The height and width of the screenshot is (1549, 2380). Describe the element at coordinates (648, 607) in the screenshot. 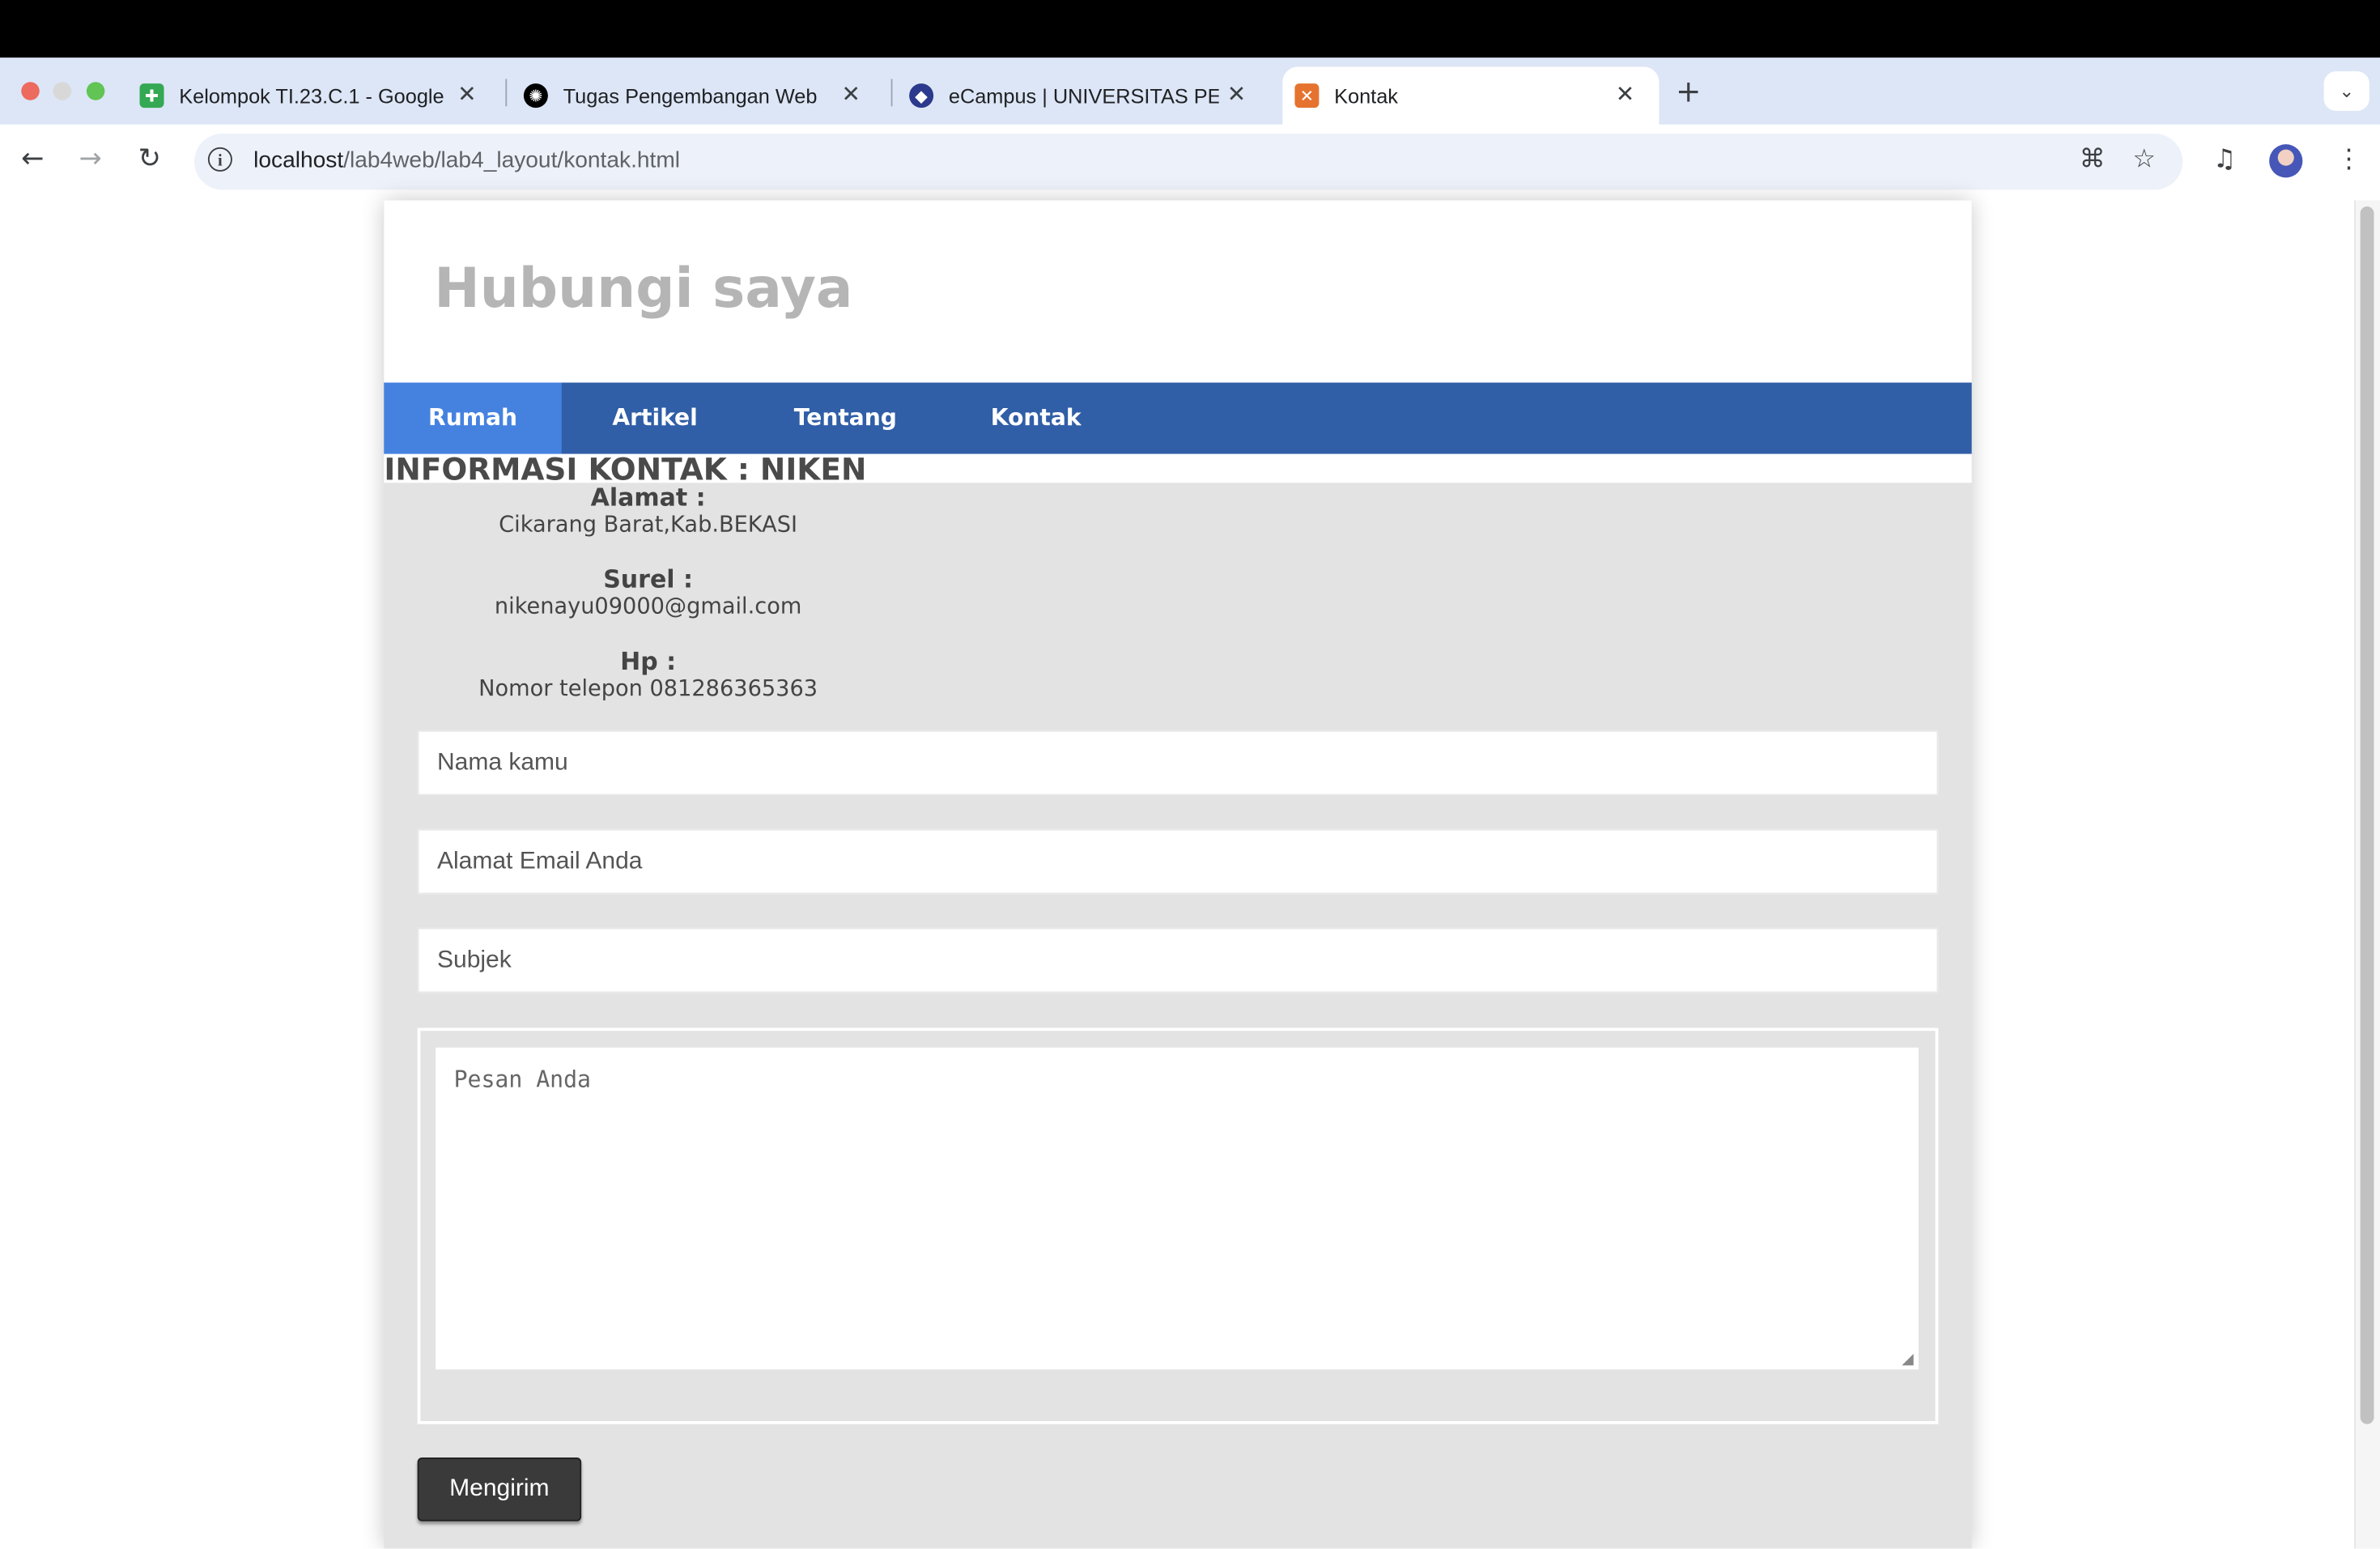

I see `email-value: nikenayu09000@gmail.com` at that location.